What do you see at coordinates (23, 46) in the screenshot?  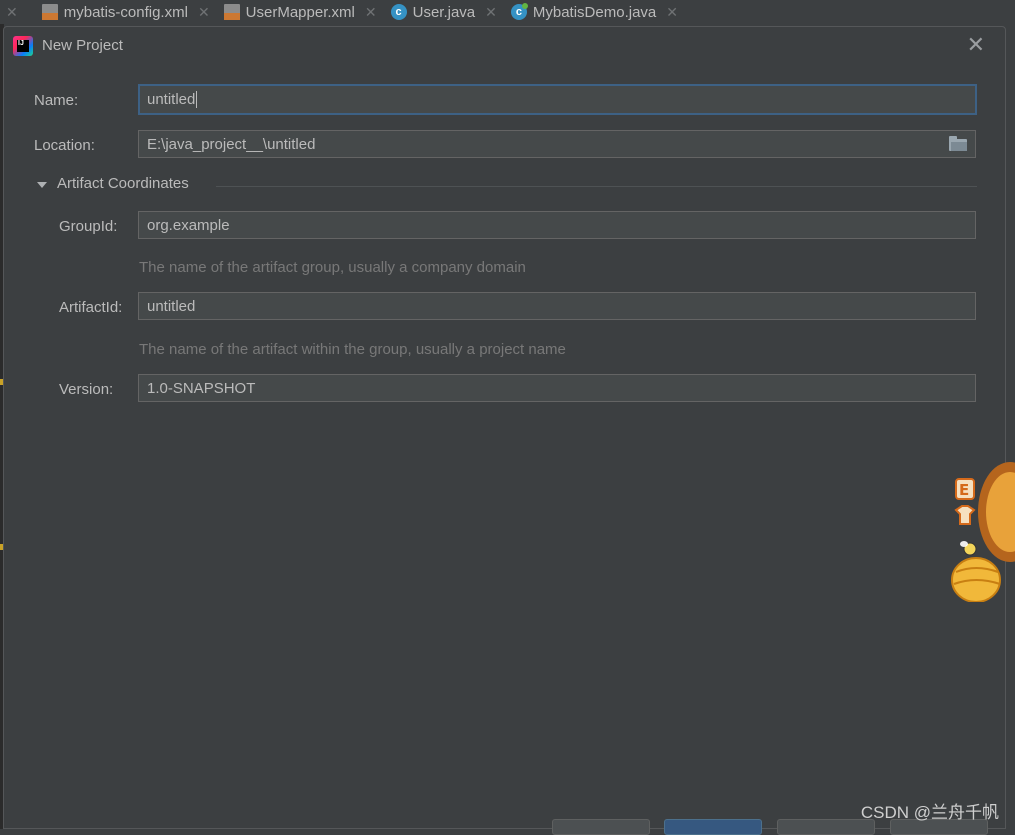 I see `intellij-logo-icon: IJ` at bounding box center [23, 46].